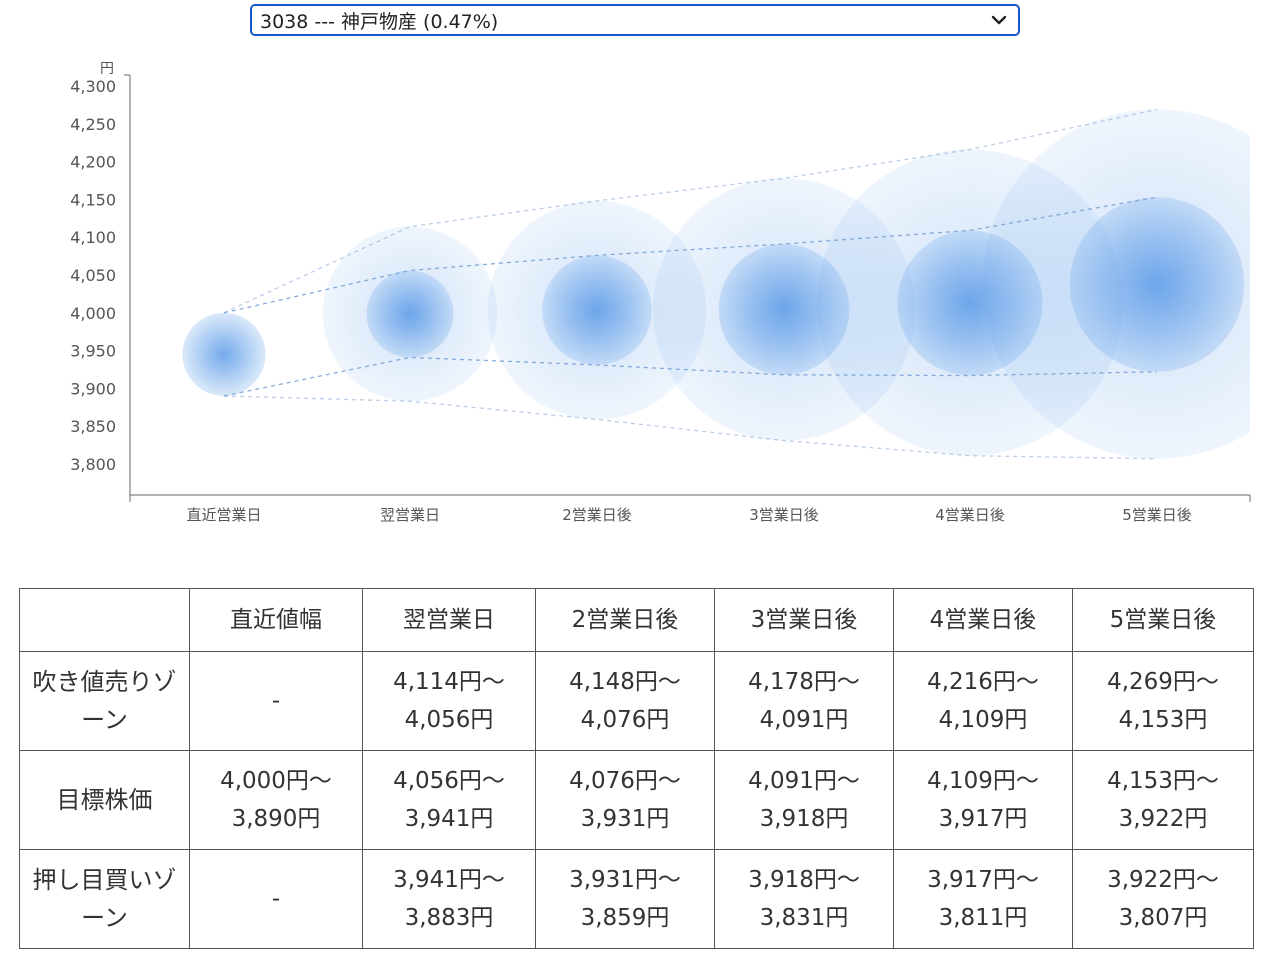  What do you see at coordinates (625, 880) in the screenshot?
I see `cell-value: 3,931円〜` at bounding box center [625, 880].